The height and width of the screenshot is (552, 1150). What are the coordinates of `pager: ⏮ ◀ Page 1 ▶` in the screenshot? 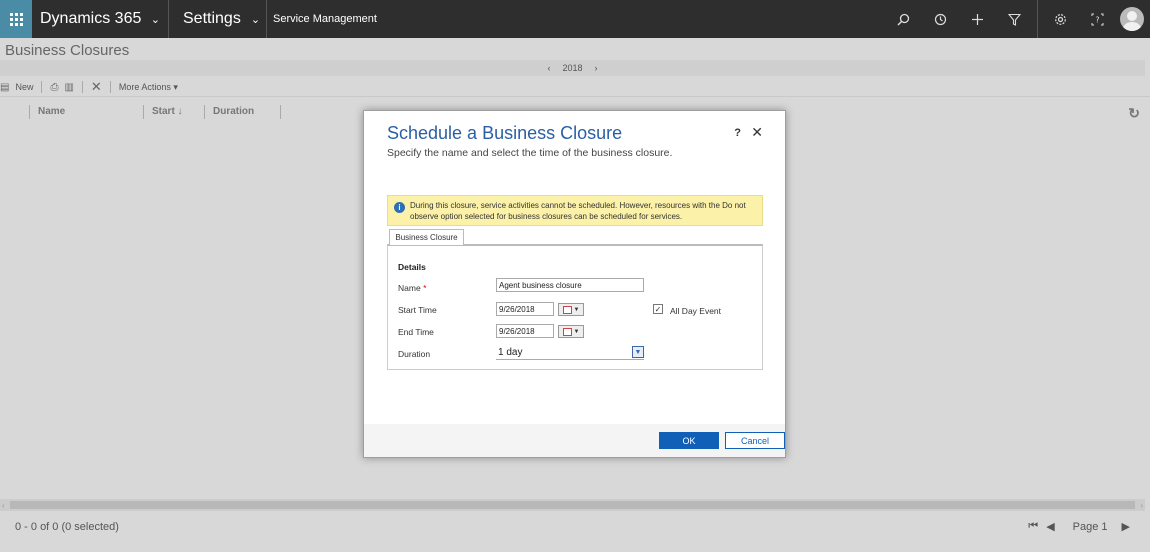 It's located at (1079, 526).